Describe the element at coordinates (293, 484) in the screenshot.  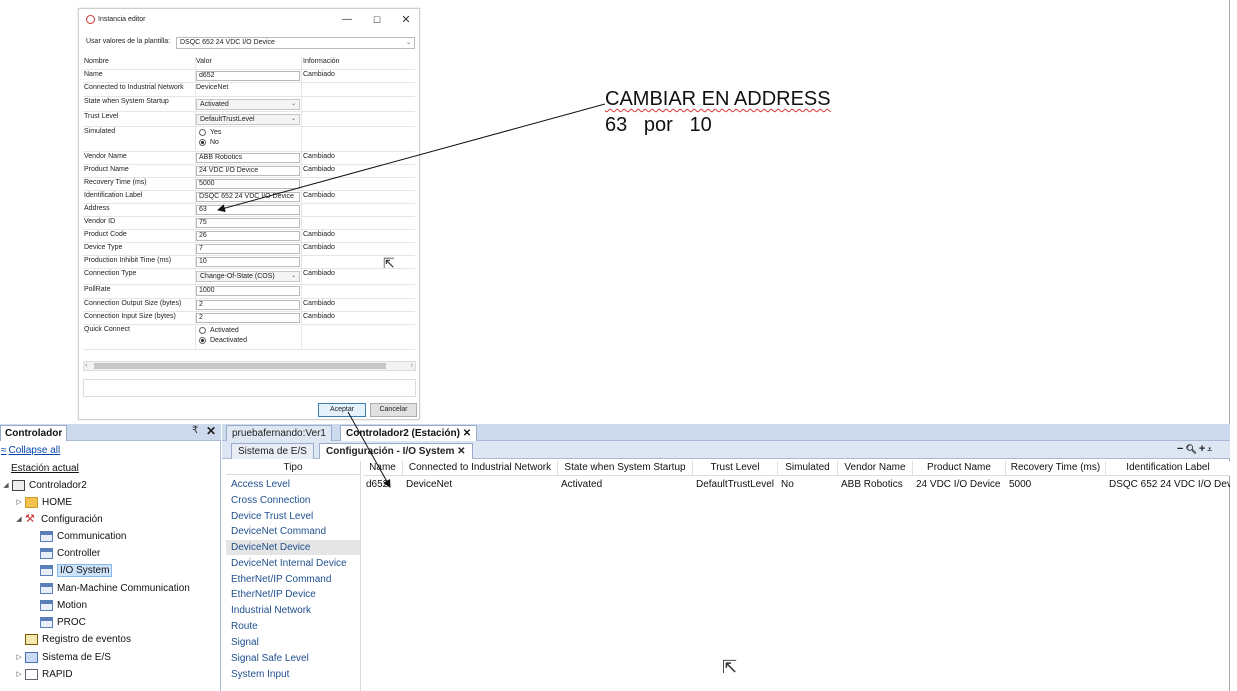
I see `list-item: Access Level` at that location.